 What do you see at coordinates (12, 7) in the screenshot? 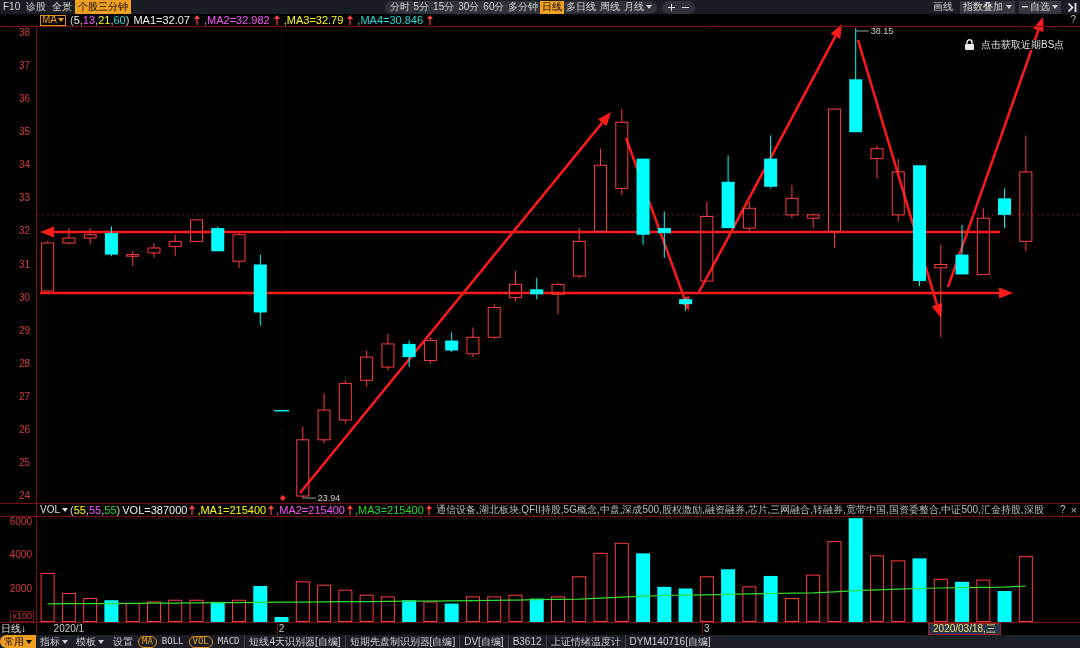
I see `top-tab: F10` at bounding box center [12, 7].